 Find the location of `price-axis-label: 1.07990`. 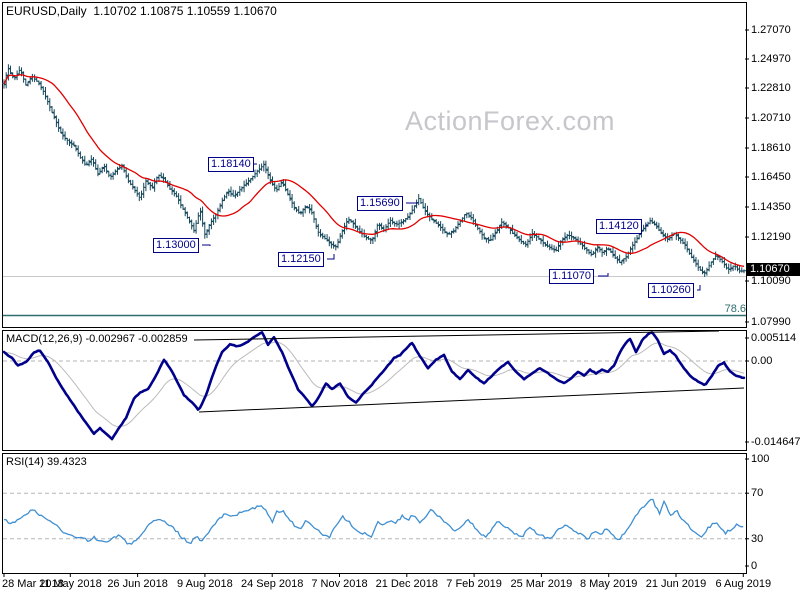

price-axis-label: 1.07990 is located at coordinates (771, 322).